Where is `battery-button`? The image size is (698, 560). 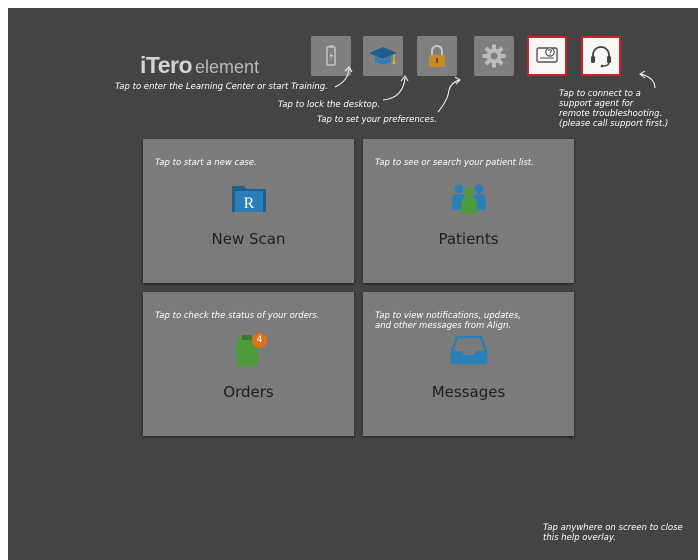
battery-button is located at coordinates (331, 56).